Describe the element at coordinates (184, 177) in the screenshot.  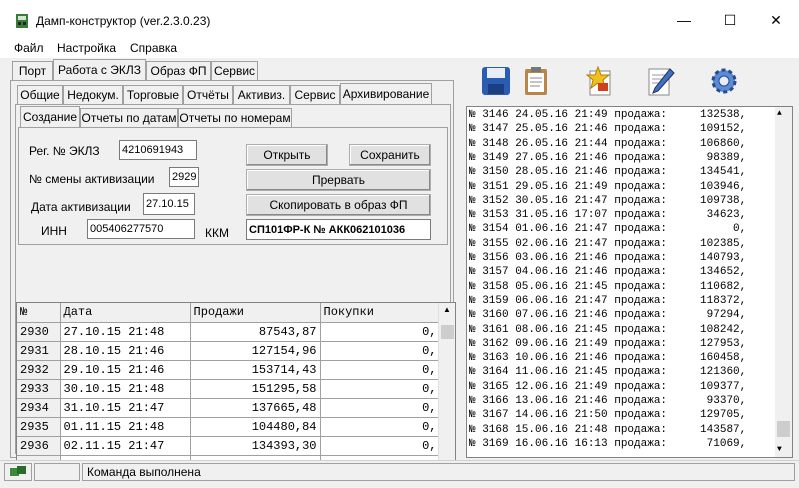
I see `shift-number-field: 2929` at that location.